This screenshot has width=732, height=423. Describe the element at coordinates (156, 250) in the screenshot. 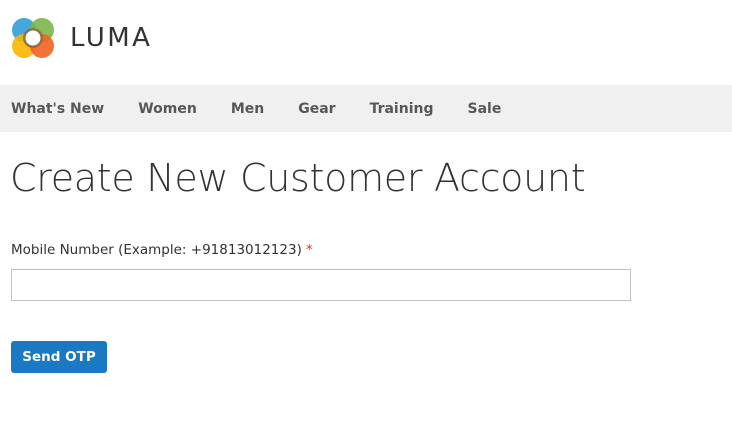

I see `mobile-number-label-text: Mobile Number (Example: +91813012123)` at that location.